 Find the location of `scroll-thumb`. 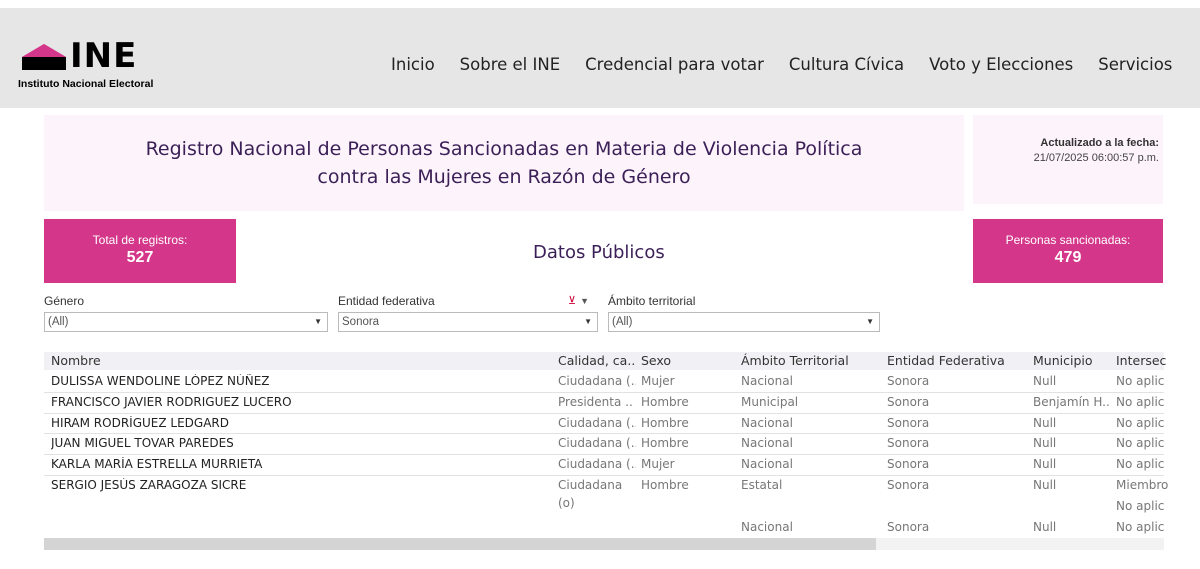

scroll-thumb is located at coordinates (460, 544).